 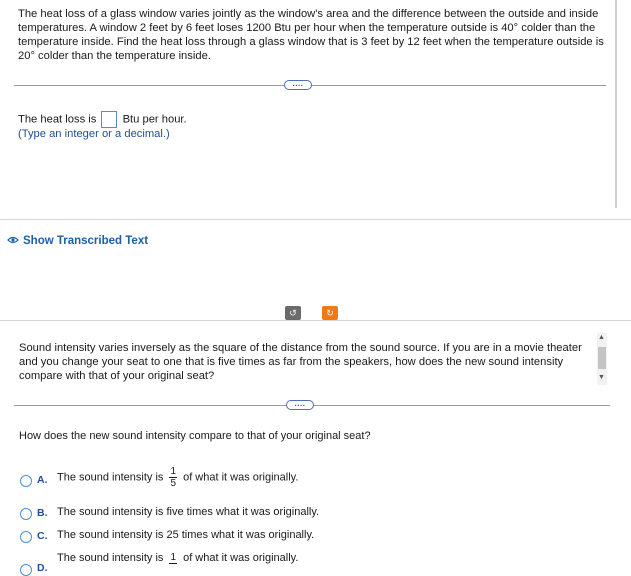 What do you see at coordinates (616, 104) in the screenshot?
I see `panel-edge` at bounding box center [616, 104].